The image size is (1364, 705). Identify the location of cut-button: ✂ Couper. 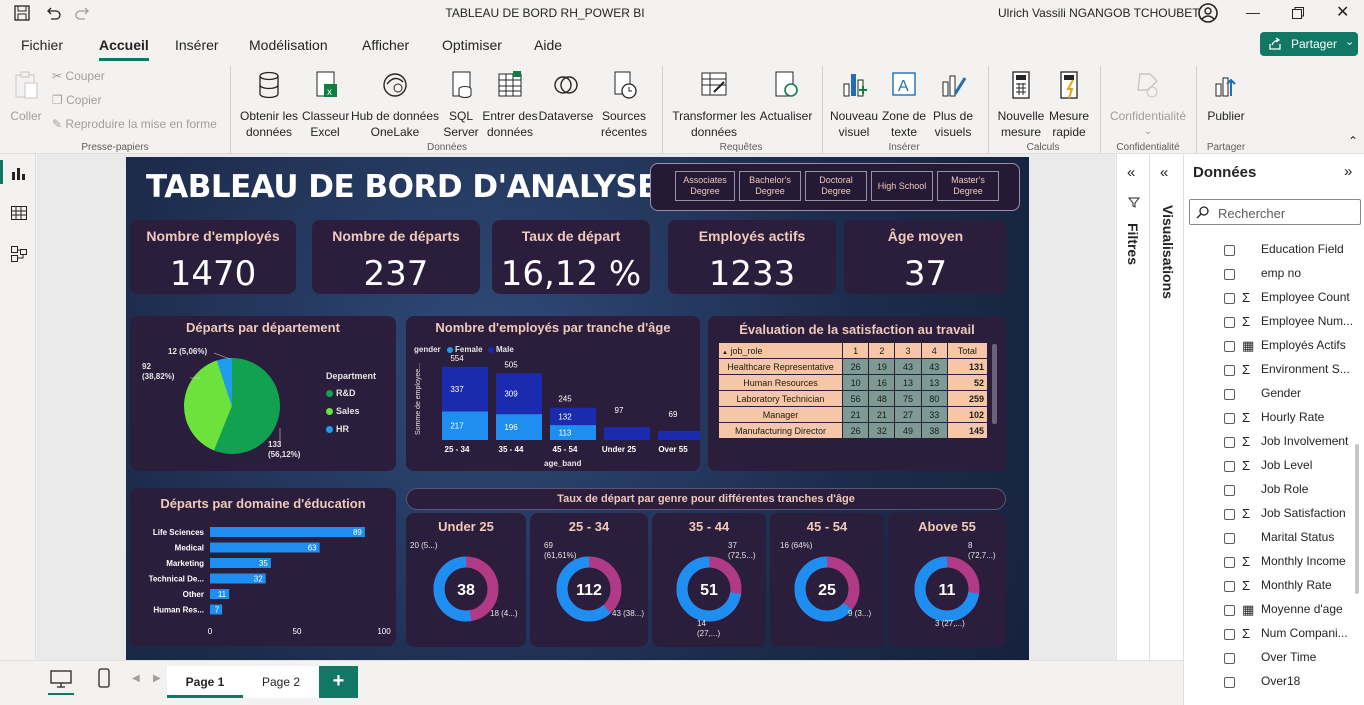
(78, 76).